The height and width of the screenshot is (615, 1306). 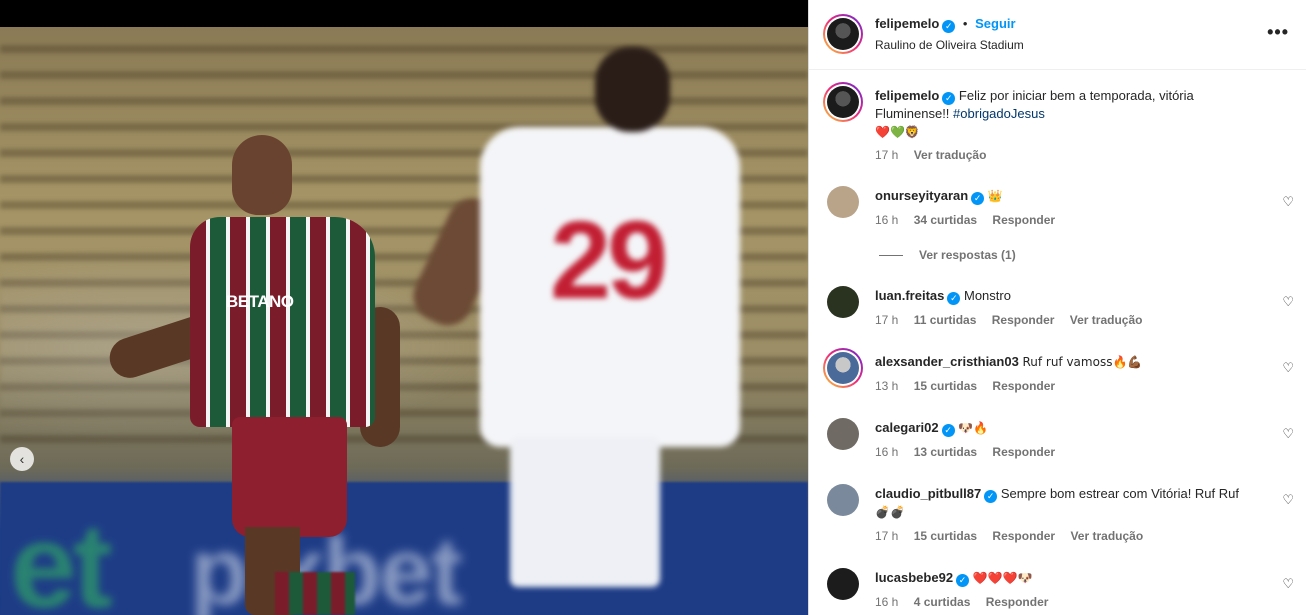 What do you see at coordinates (907, 95) in the screenshot?
I see `caption-username: felipemelo` at bounding box center [907, 95].